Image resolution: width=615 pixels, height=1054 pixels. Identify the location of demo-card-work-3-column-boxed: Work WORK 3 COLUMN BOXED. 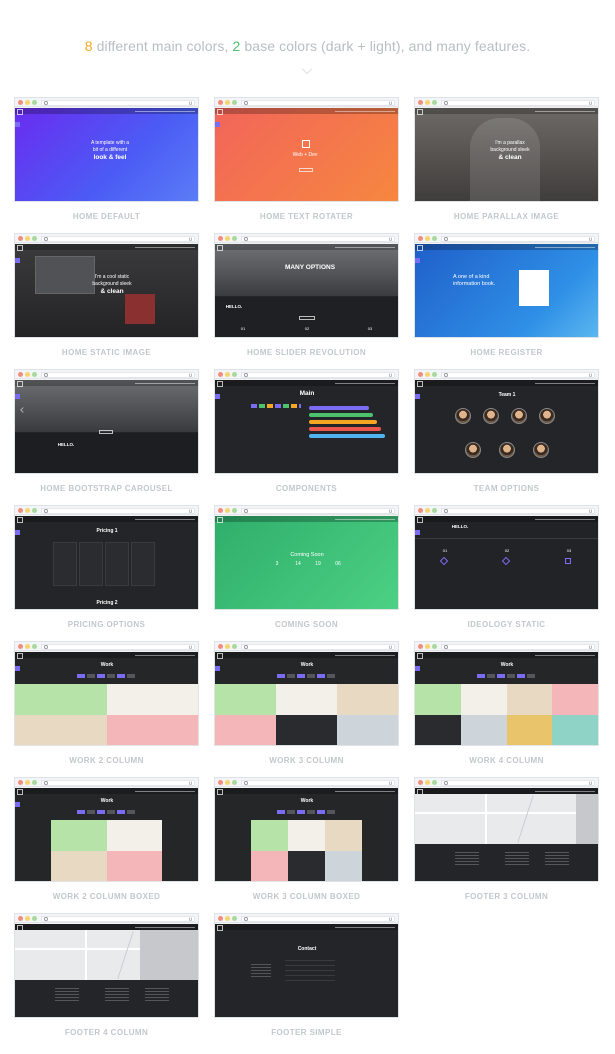
(306, 839).